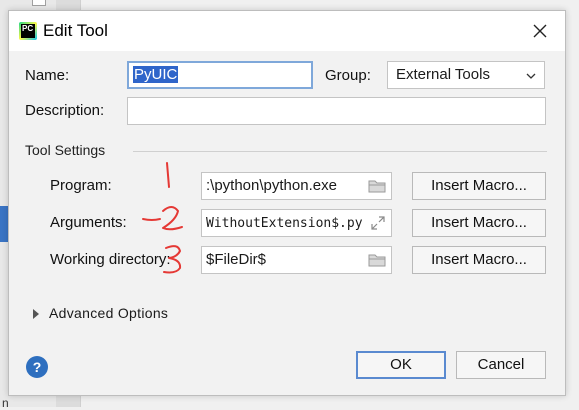 Image resolution: width=579 pixels, height=410 pixels. I want to click on pycharm-icon: PC, so click(28, 31).